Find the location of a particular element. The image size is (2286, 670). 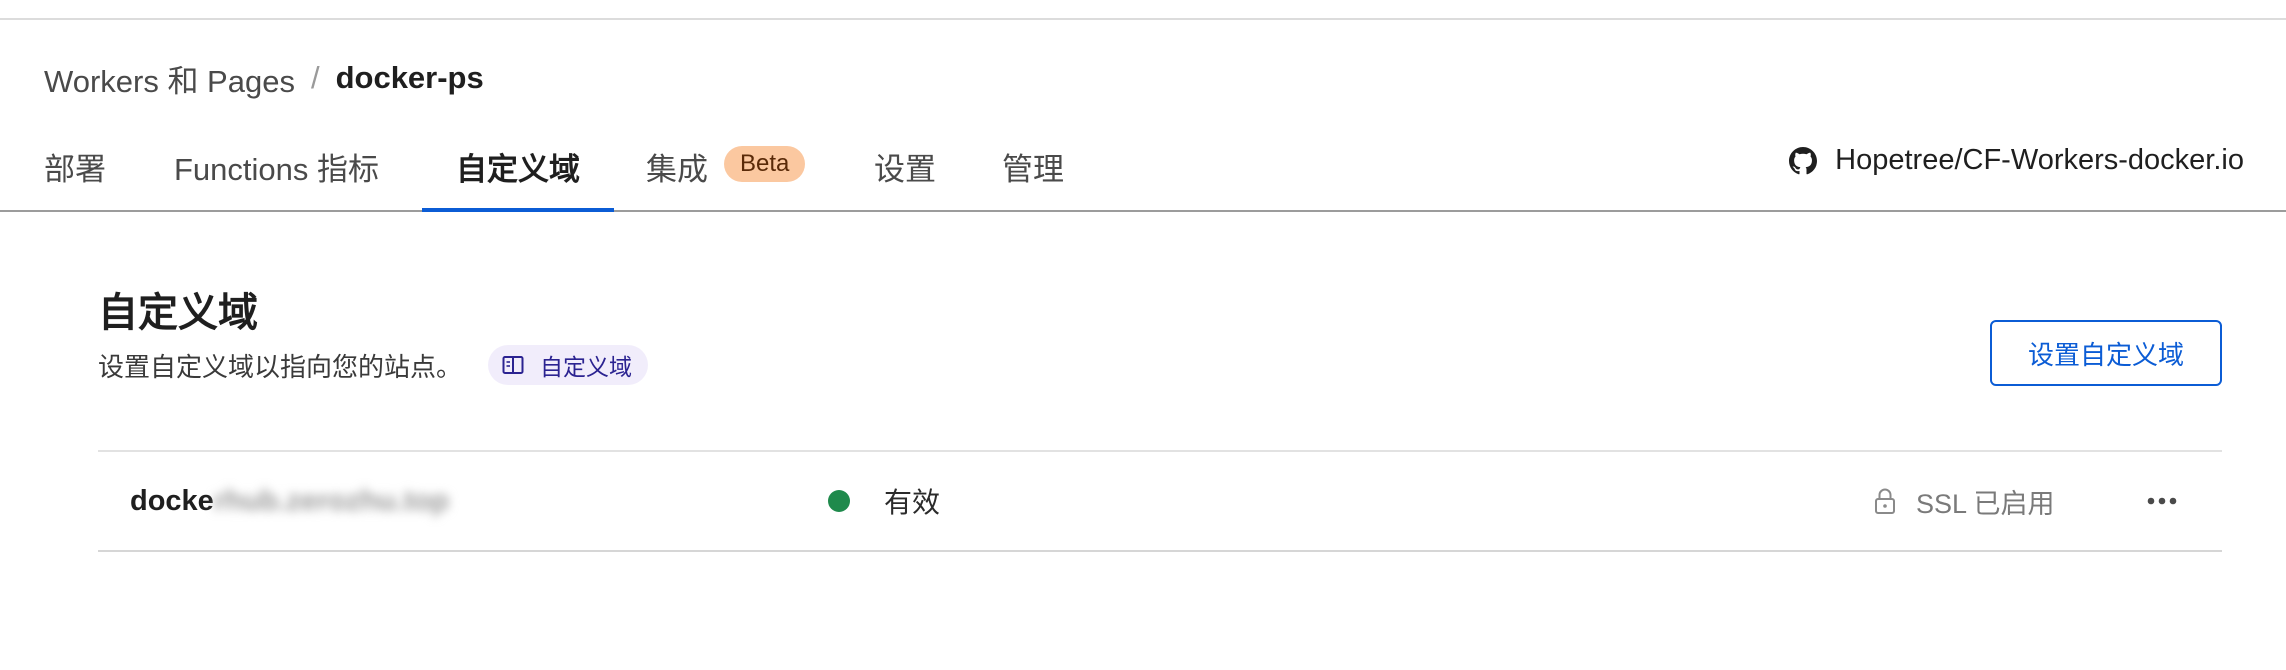

domain-status: 有效 is located at coordinates (884, 501).